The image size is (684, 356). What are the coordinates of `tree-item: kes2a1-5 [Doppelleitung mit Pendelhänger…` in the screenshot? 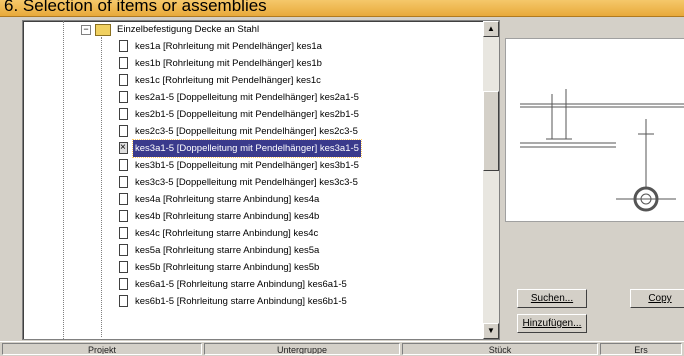 It's located at (252, 97).